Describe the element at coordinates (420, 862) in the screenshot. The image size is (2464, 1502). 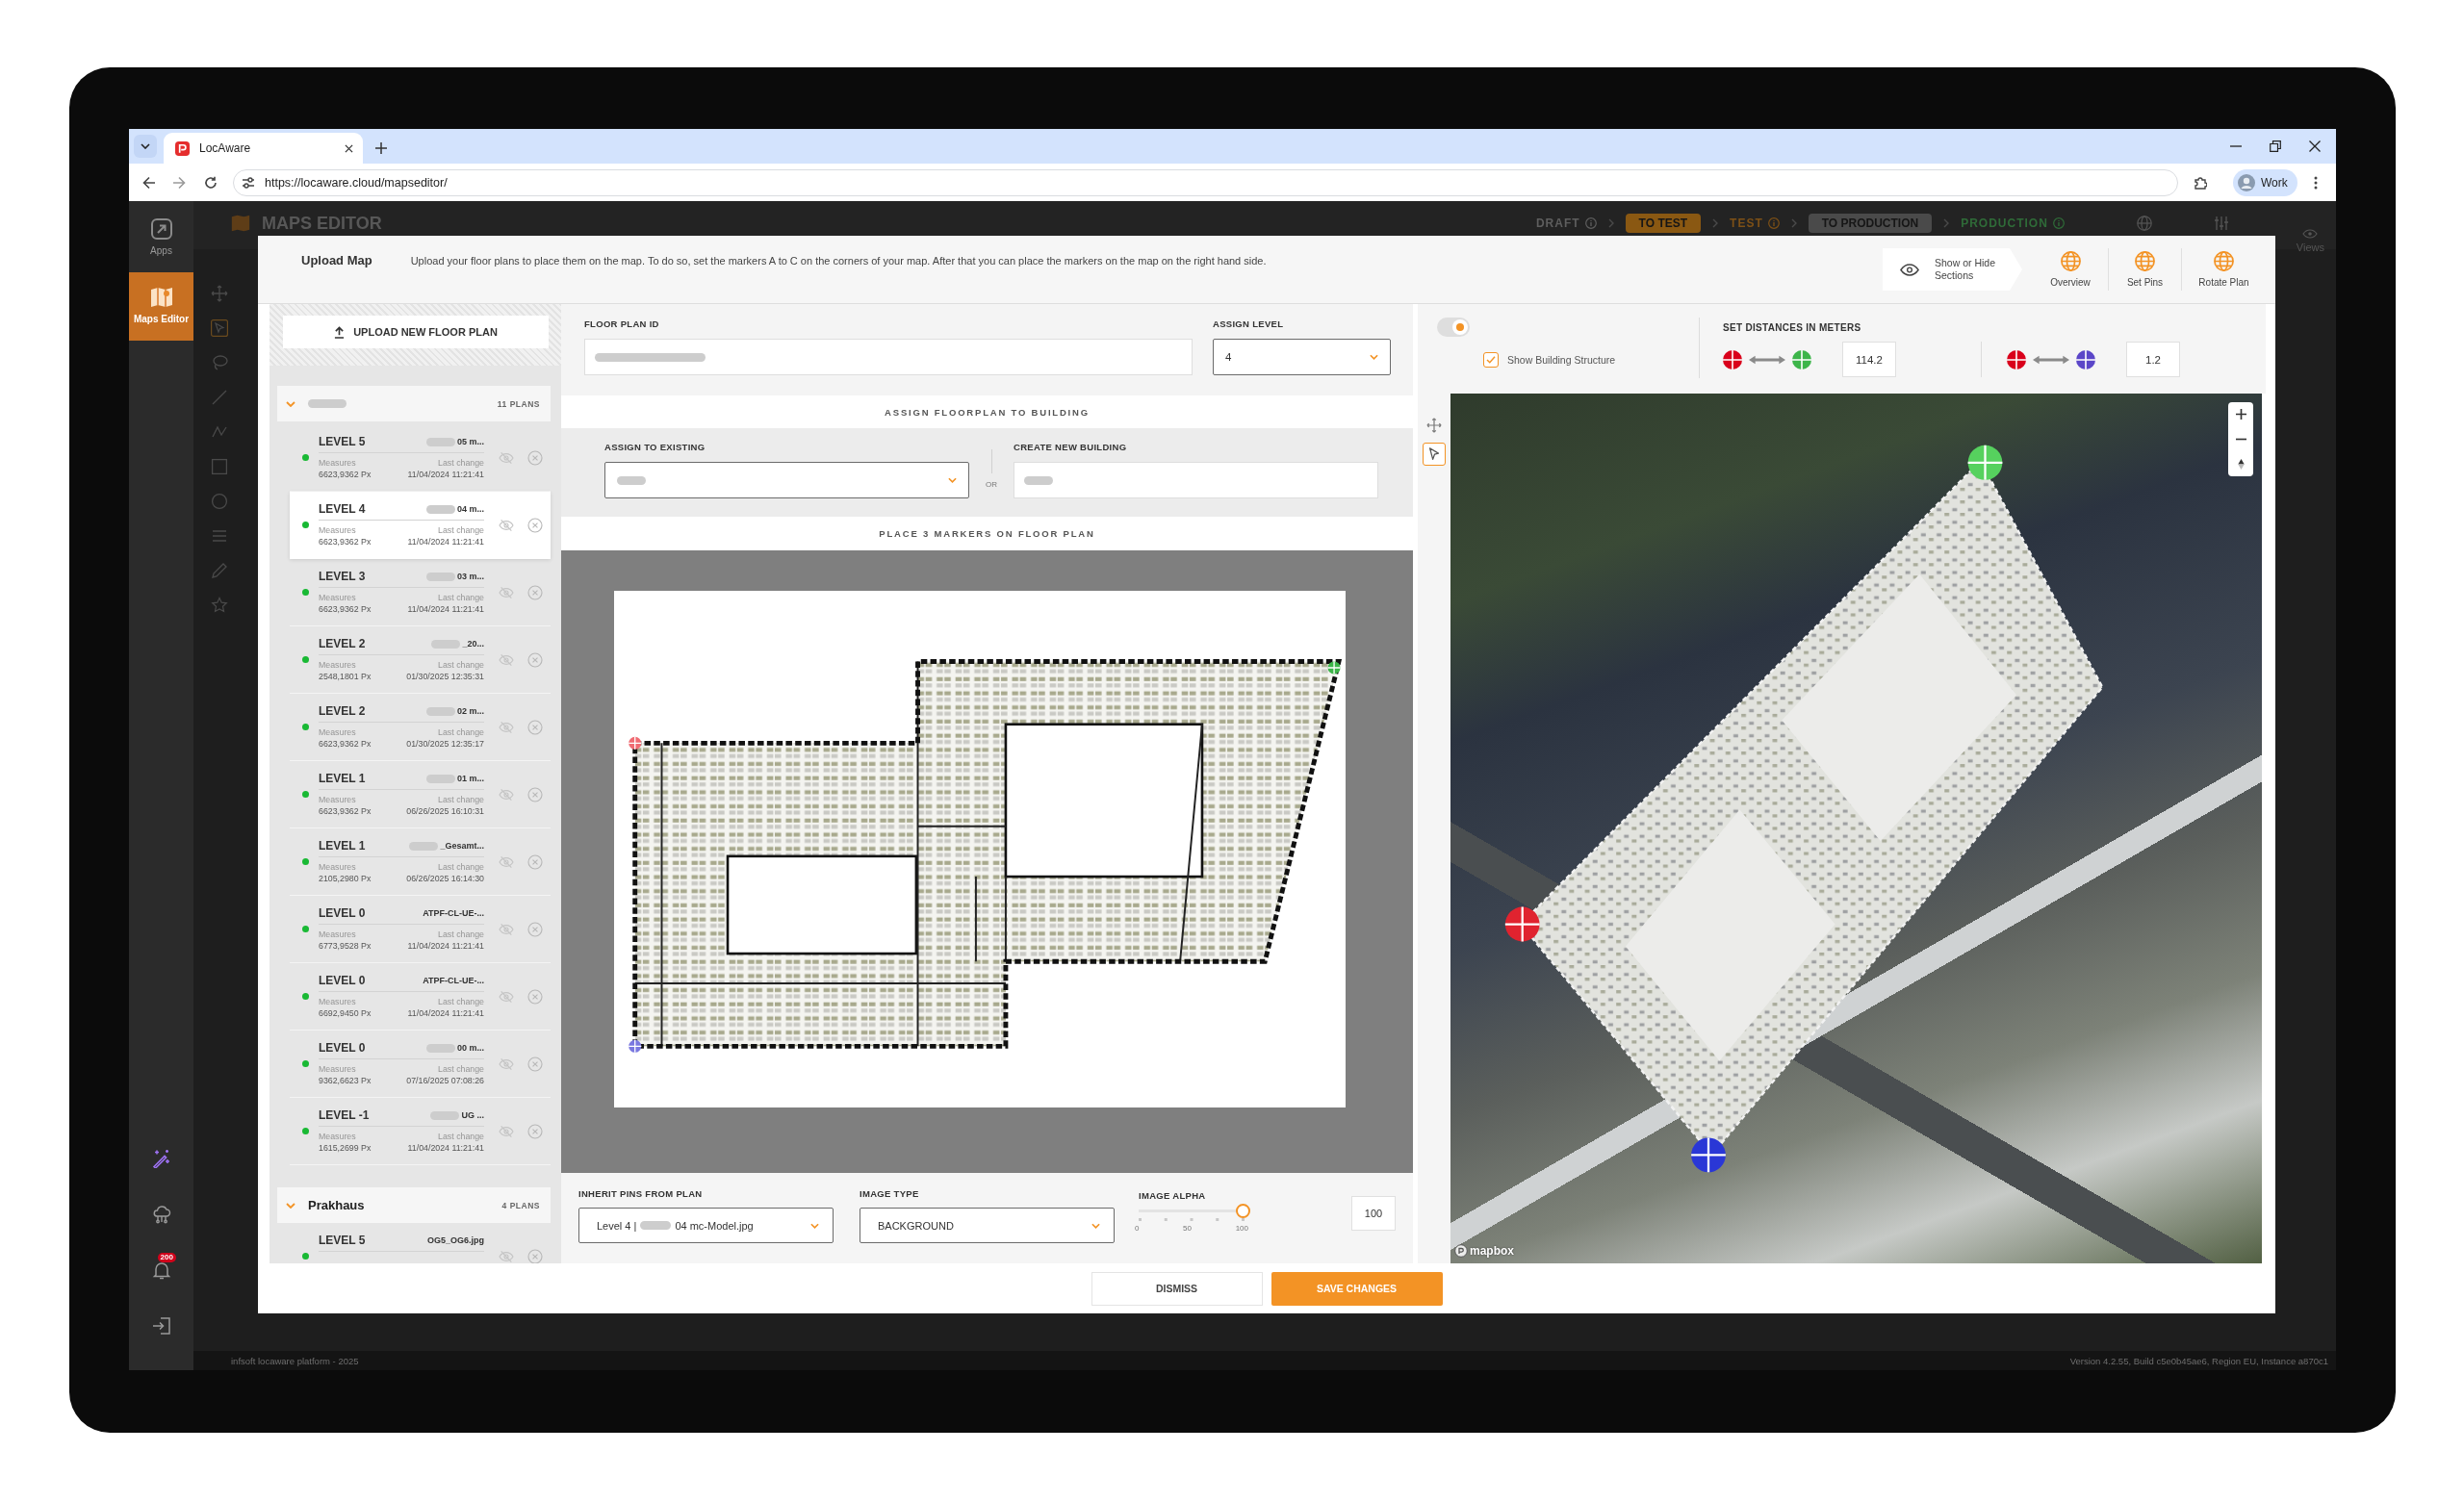
I see `floor-plan-list-item: LEVEL 1 _Gesamt... Measures 2105,2980 Px Last change 06/26/2025 16:14:30` at that location.